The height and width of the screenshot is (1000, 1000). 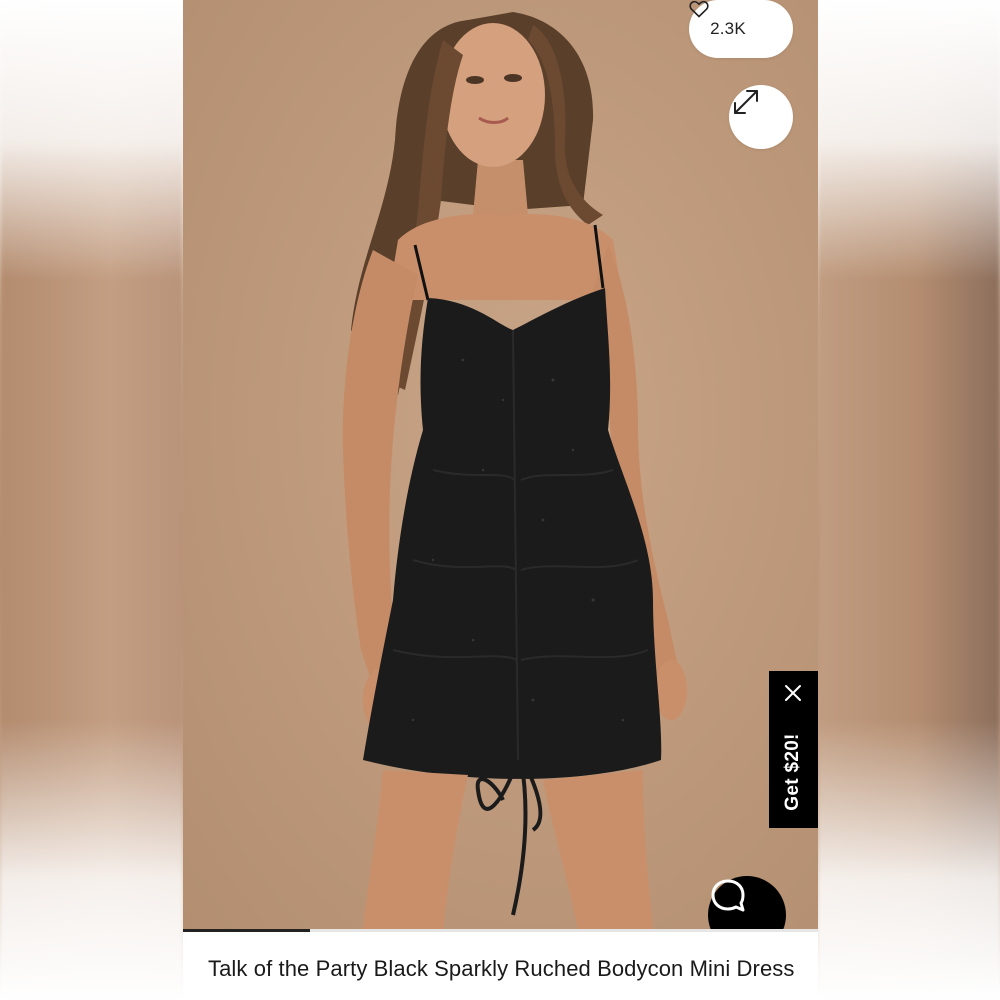 I want to click on like-button: 2.3K, so click(x=741, y=29).